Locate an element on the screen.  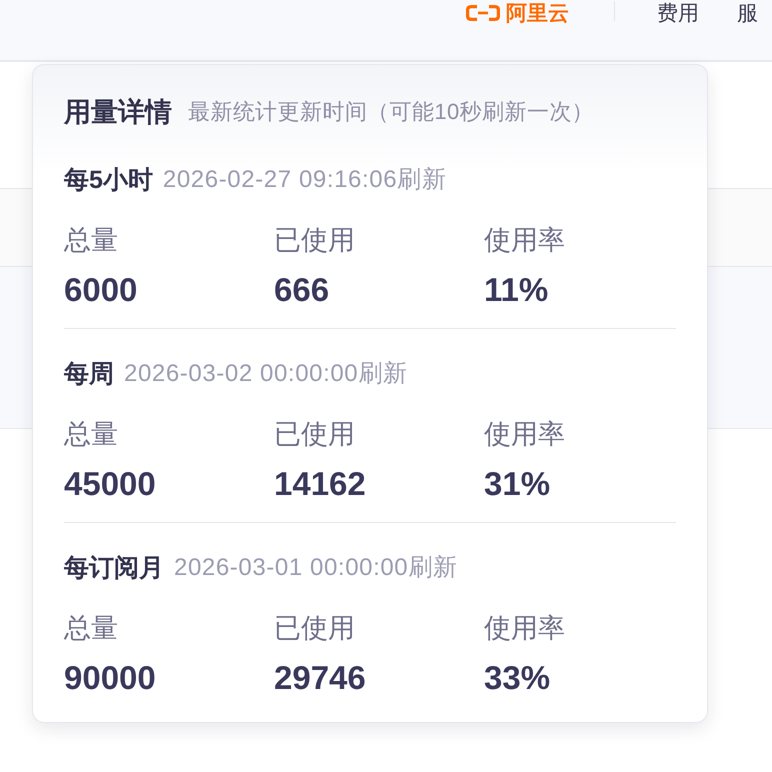
period-title: 每周 is located at coordinates (89, 374).